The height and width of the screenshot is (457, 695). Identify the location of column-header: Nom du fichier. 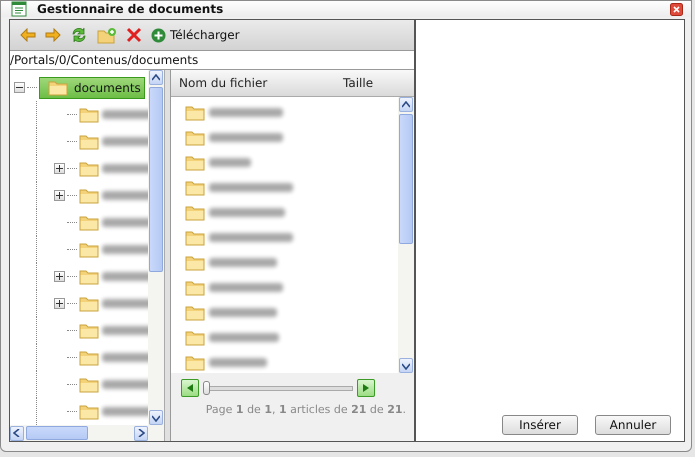
(253, 83).